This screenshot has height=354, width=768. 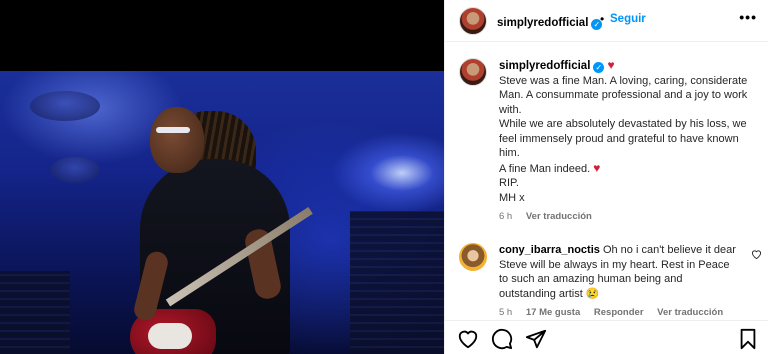 I want to click on comment-translate-link: Ver traducción, so click(x=690, y=312).